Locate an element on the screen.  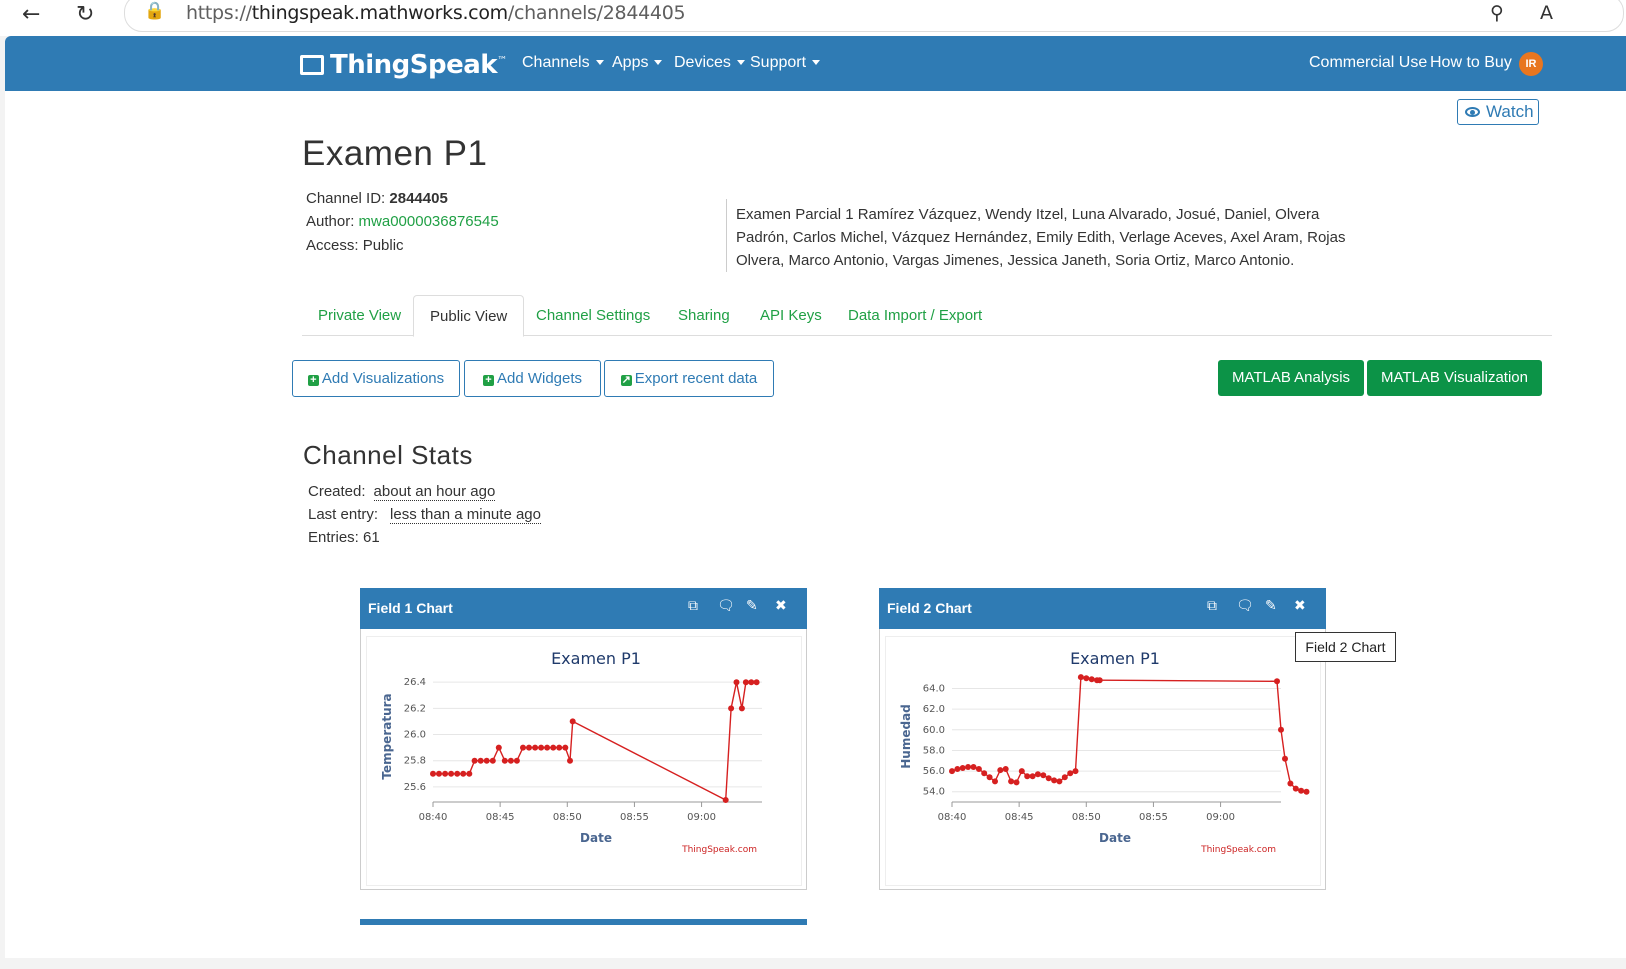
tab-data-import-export: Data Import / Export is located at coordinates (915, 315).